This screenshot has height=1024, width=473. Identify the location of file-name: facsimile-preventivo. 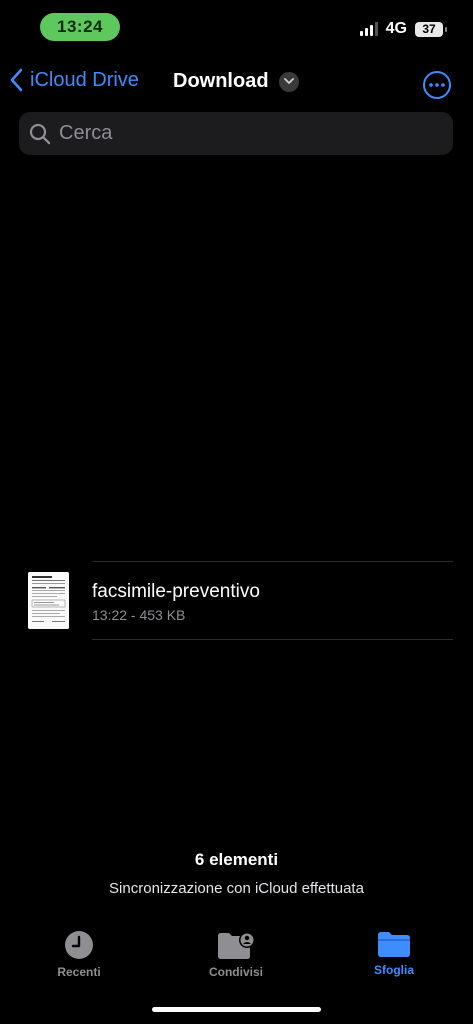
(176, 591).